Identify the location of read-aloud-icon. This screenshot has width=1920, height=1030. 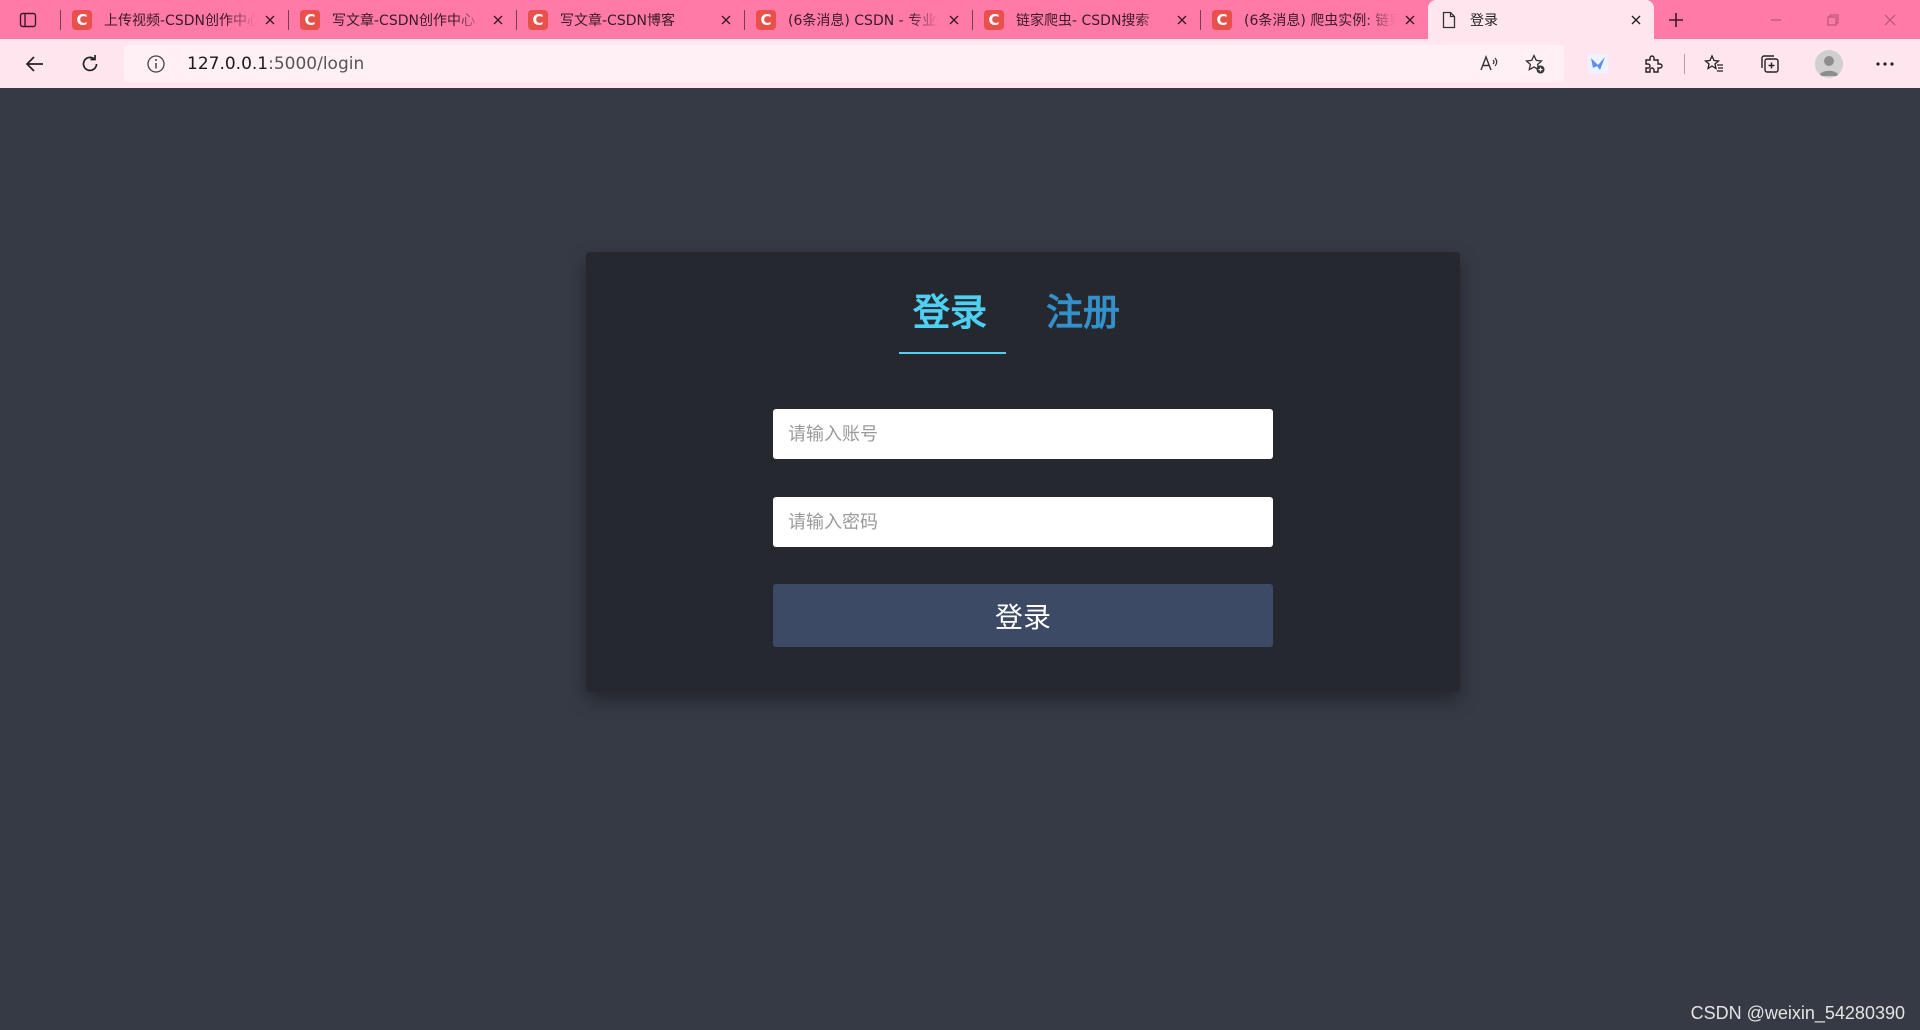
(1489, 64).